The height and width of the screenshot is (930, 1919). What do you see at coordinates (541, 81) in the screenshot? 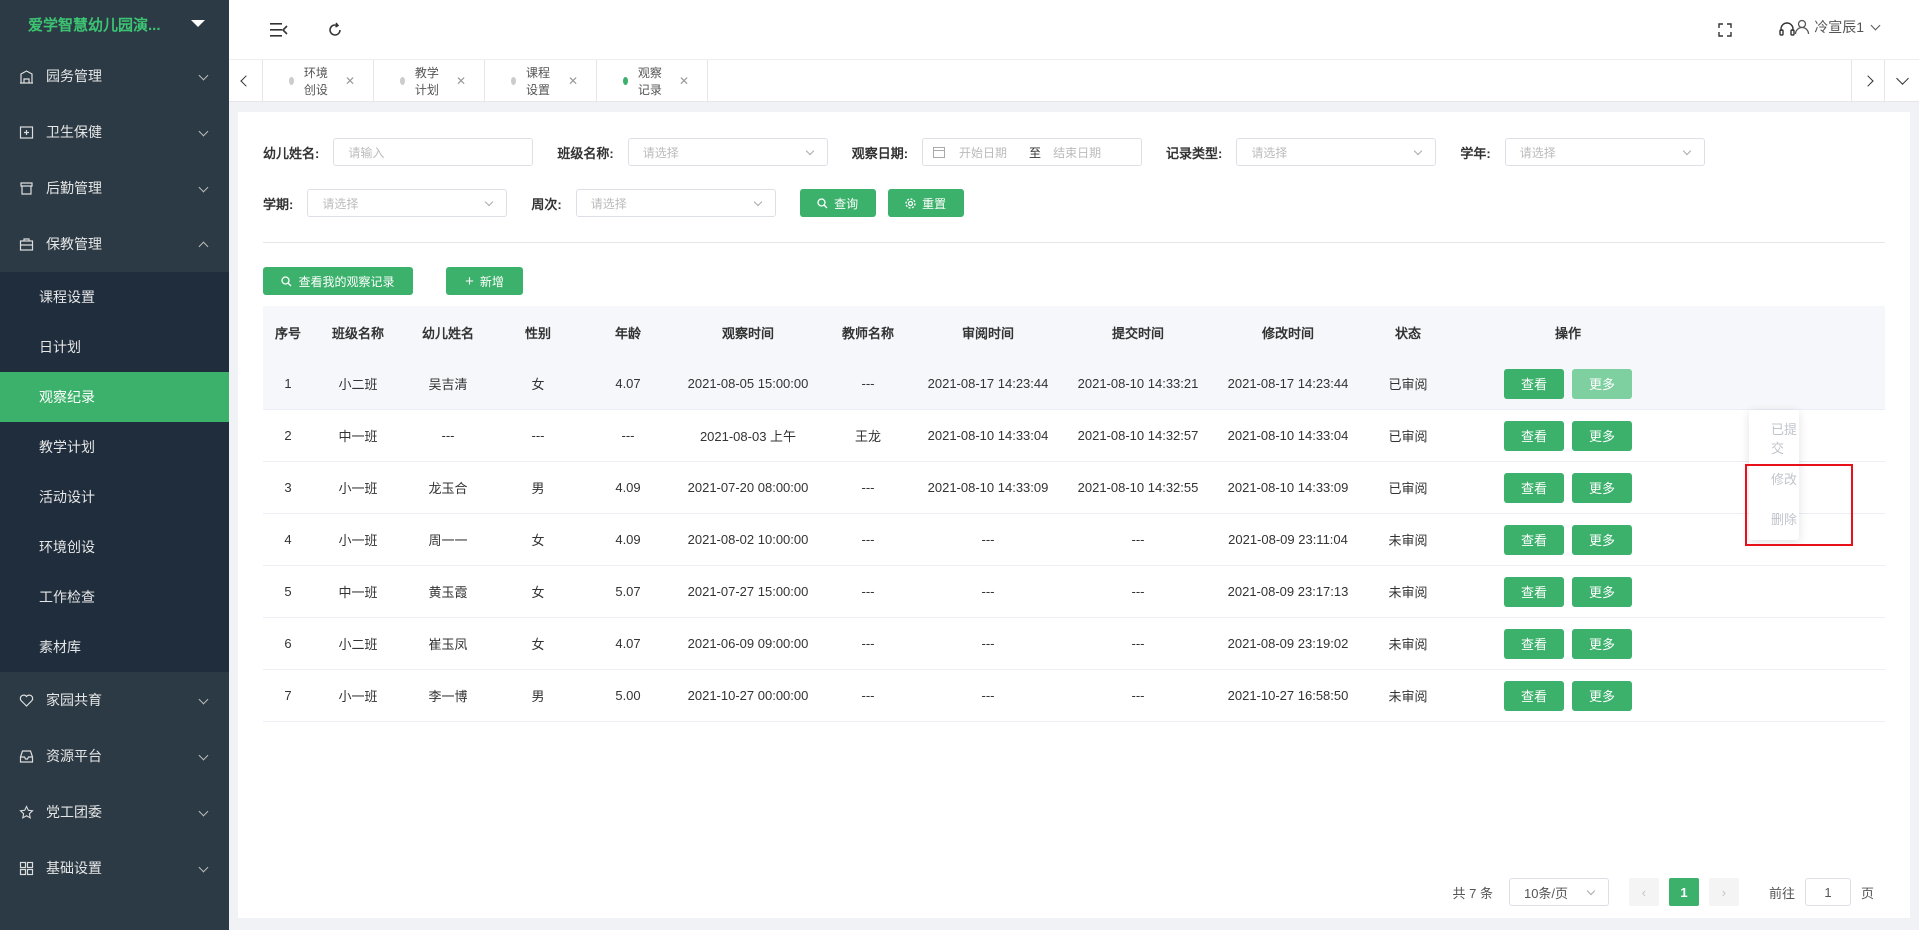
I see `tab-item: 课程设置 ✕` at bounding box center [541, 81].